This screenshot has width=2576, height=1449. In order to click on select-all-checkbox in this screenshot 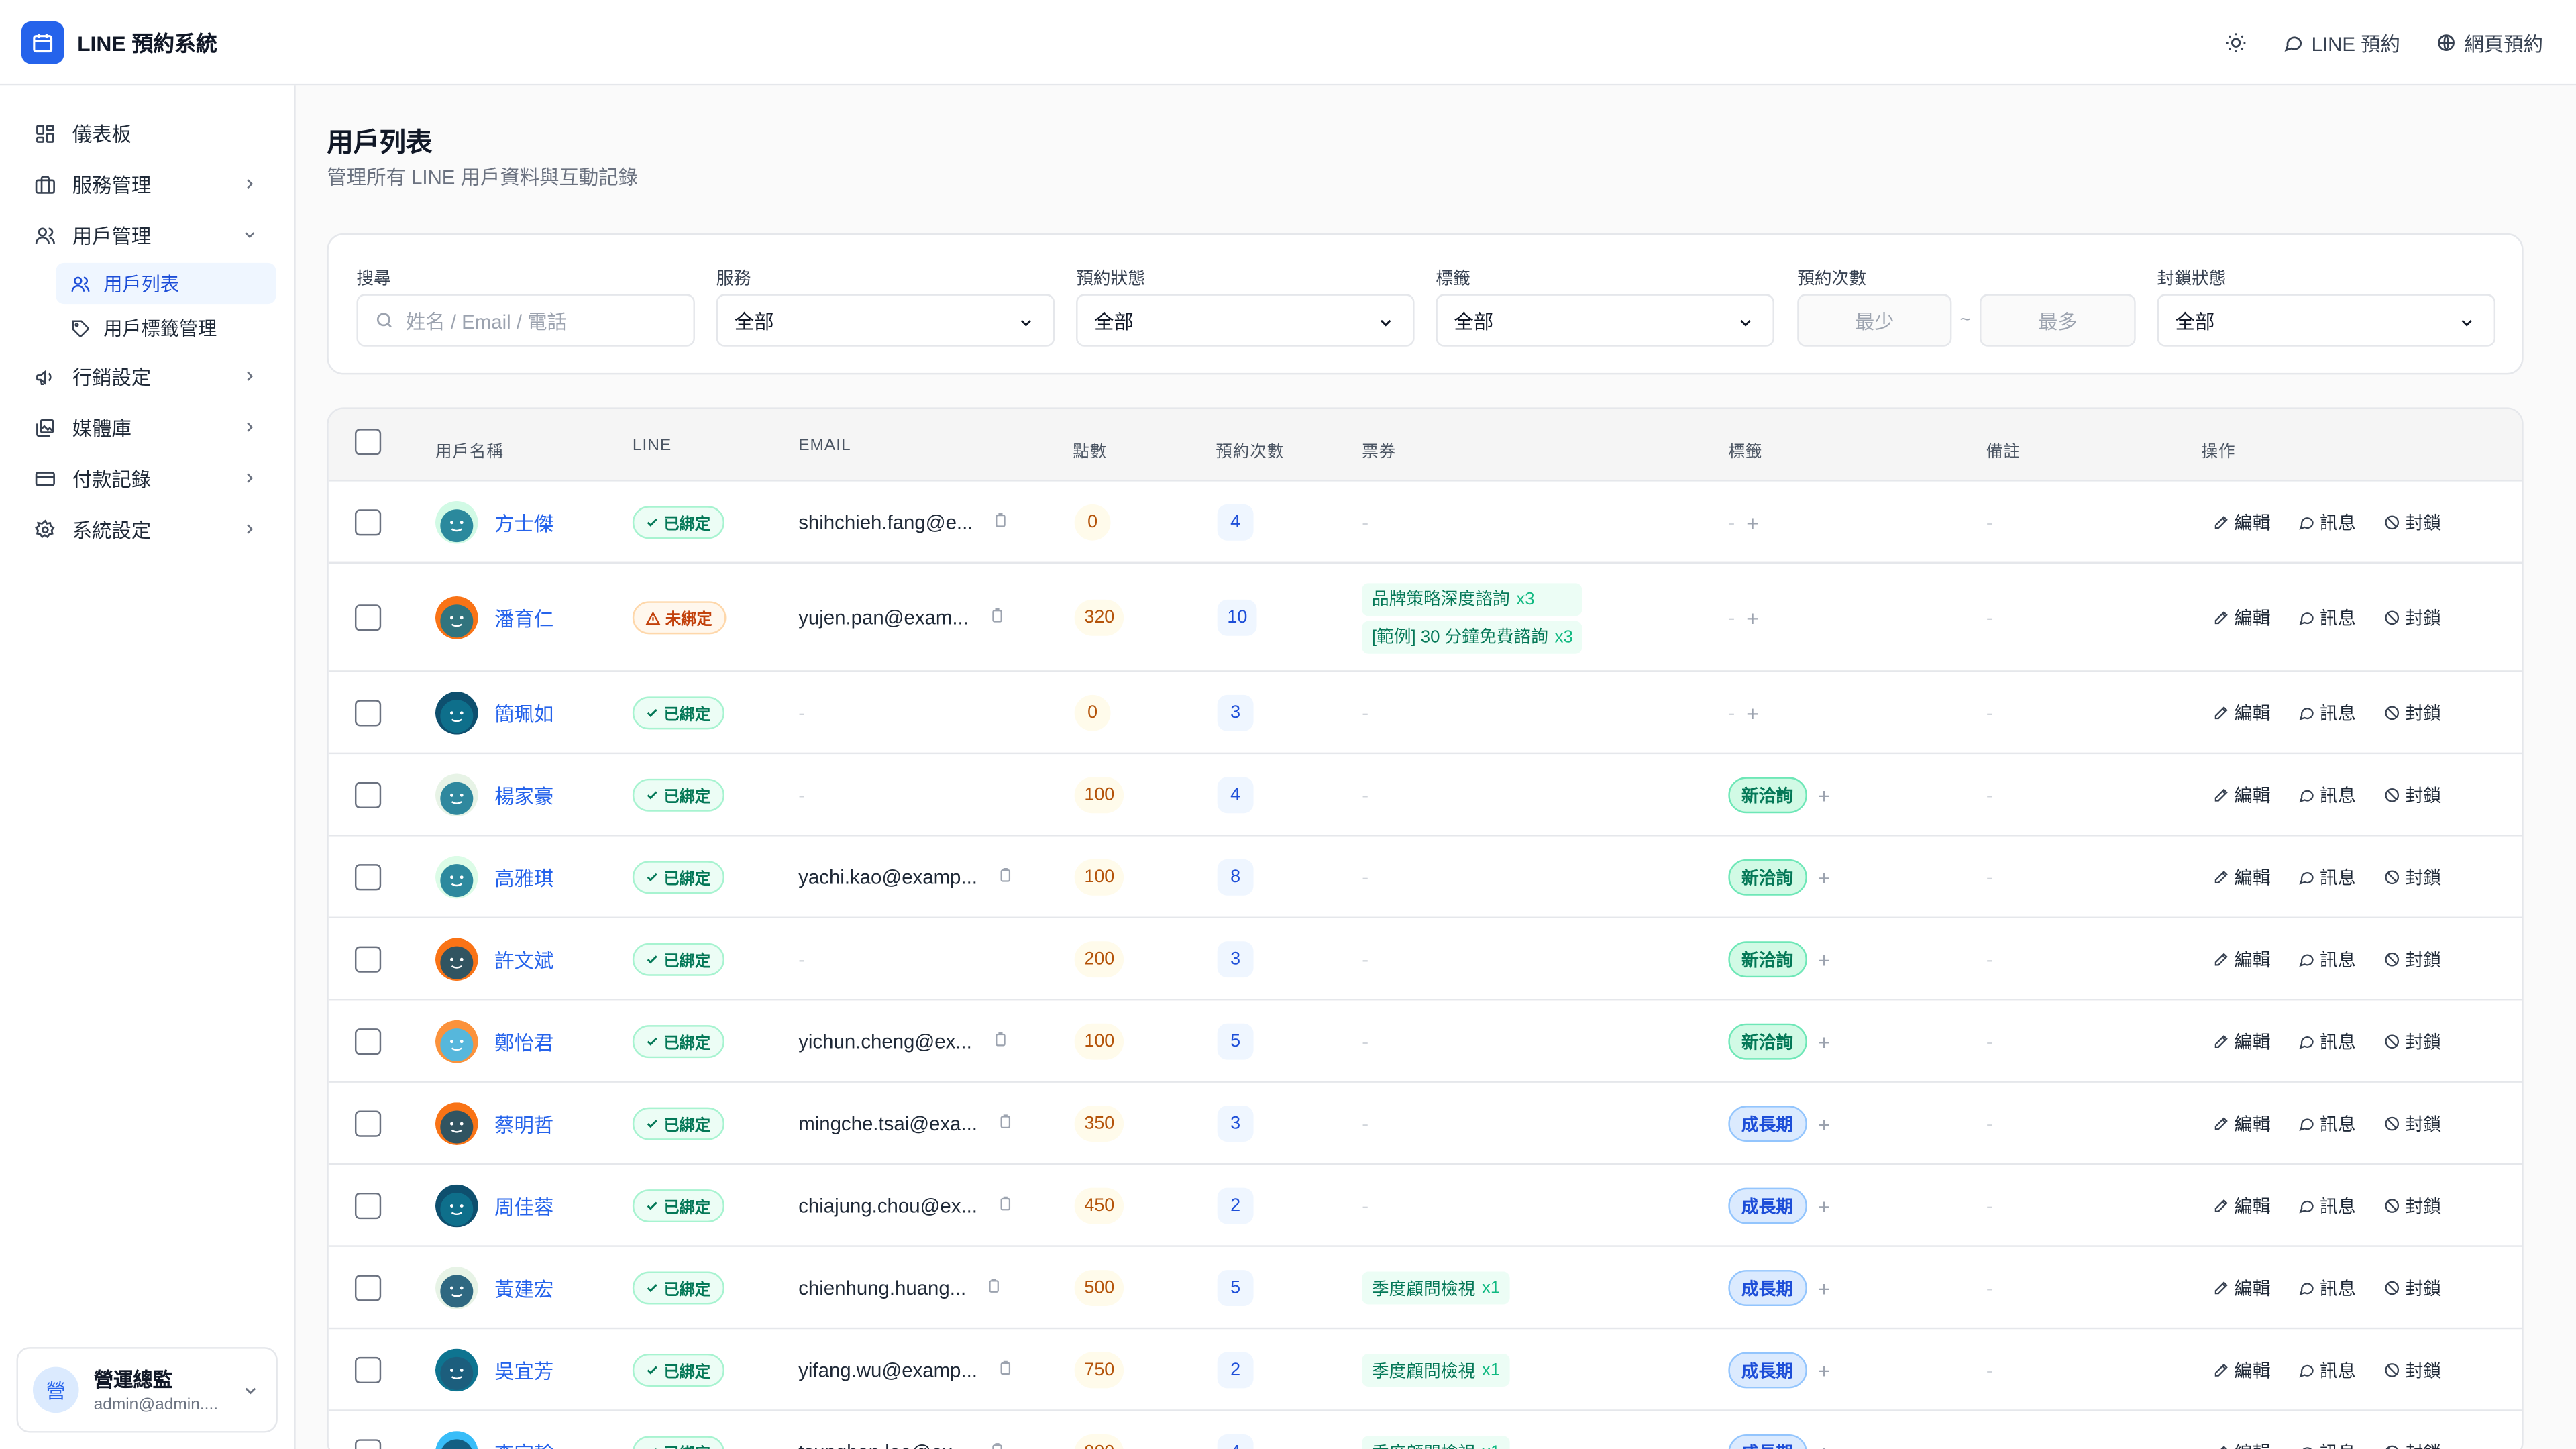, I will do `click(368, 442)`.